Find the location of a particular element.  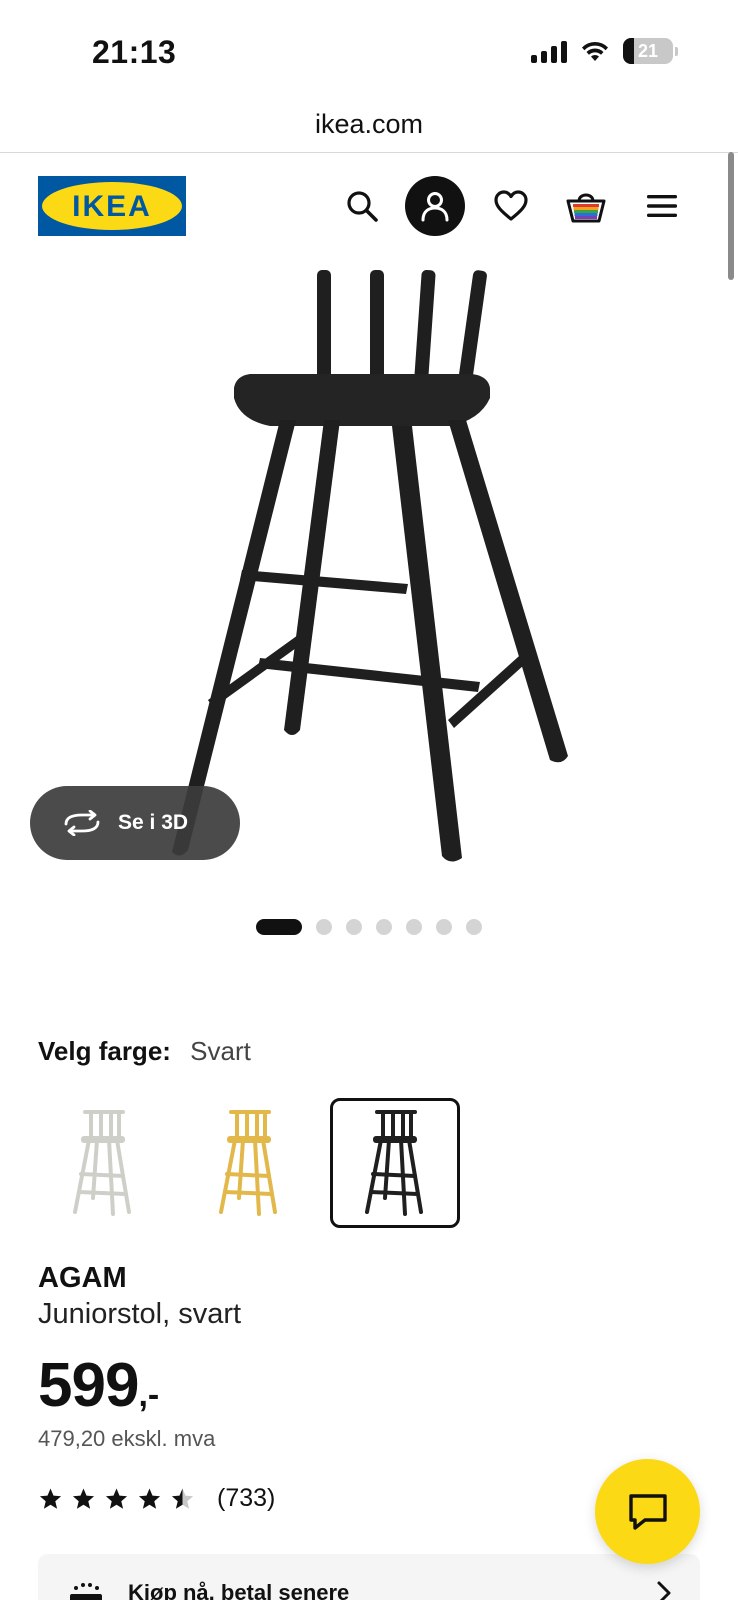

ikea-logo: IKEA is located at coordinates (112, 206).